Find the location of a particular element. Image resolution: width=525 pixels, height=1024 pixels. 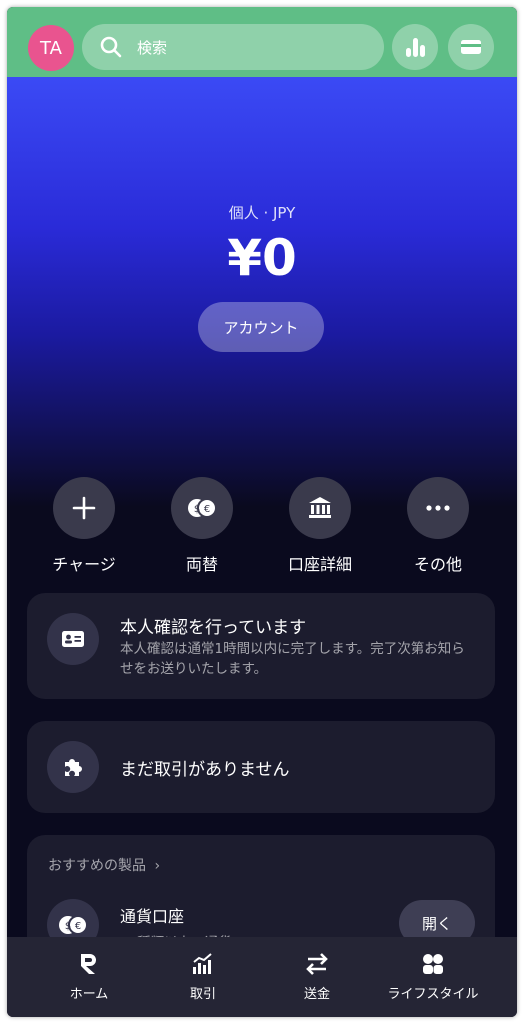

home-r-icon is located at coordinates (88, 964).